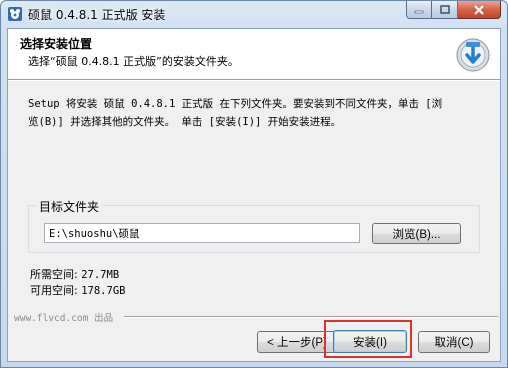  Describe the element at coordinates (254, 54) in the screenshot. I see `page-header: 选择安装位置 选择“硕鼠 0.4.8.1 正式版”的安装文件夹。` at that location.